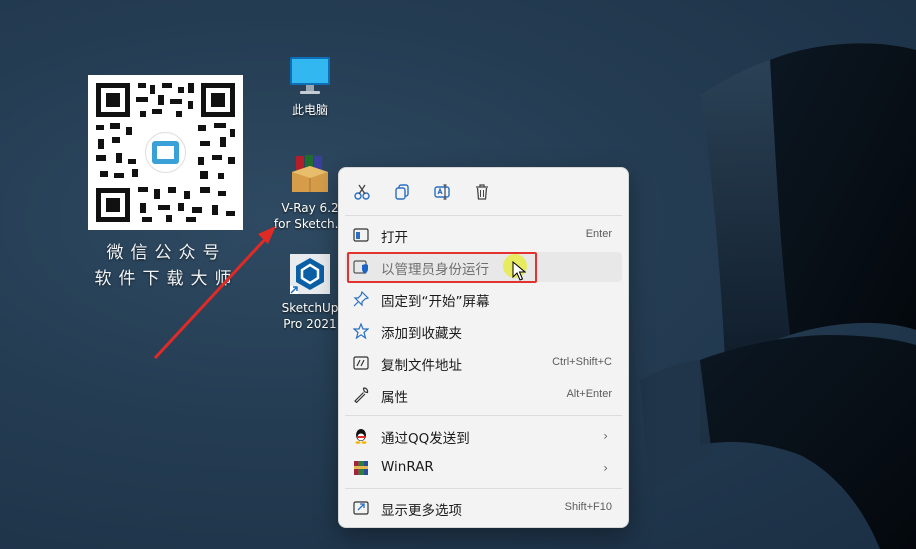 This screenshot has height=549, width=916. Describe the element at coordinates (361, 363) in the screenshot. I see `copy-path-icon` at that location.